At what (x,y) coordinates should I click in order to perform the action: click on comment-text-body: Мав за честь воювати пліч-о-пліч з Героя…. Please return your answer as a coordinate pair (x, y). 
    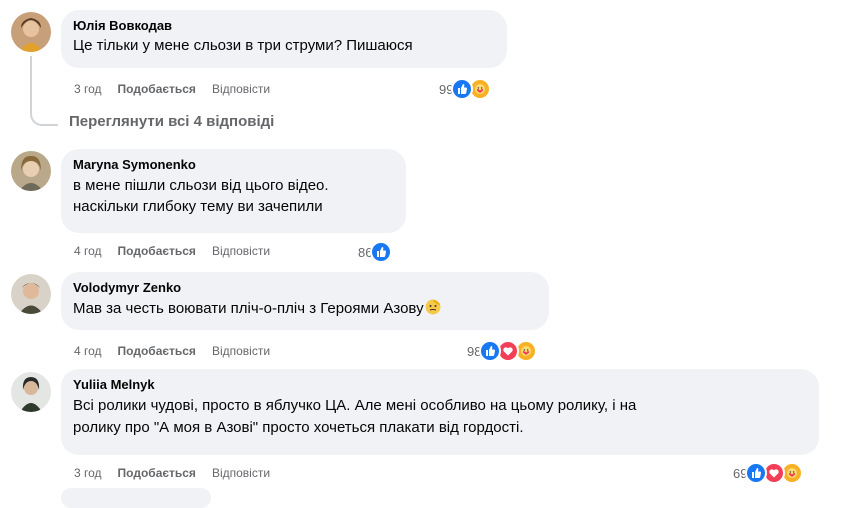
    Looking at the image, I should click on (248, 308).